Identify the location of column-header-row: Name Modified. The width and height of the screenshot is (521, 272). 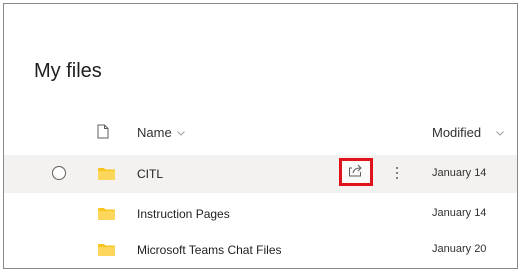
(260, 132).